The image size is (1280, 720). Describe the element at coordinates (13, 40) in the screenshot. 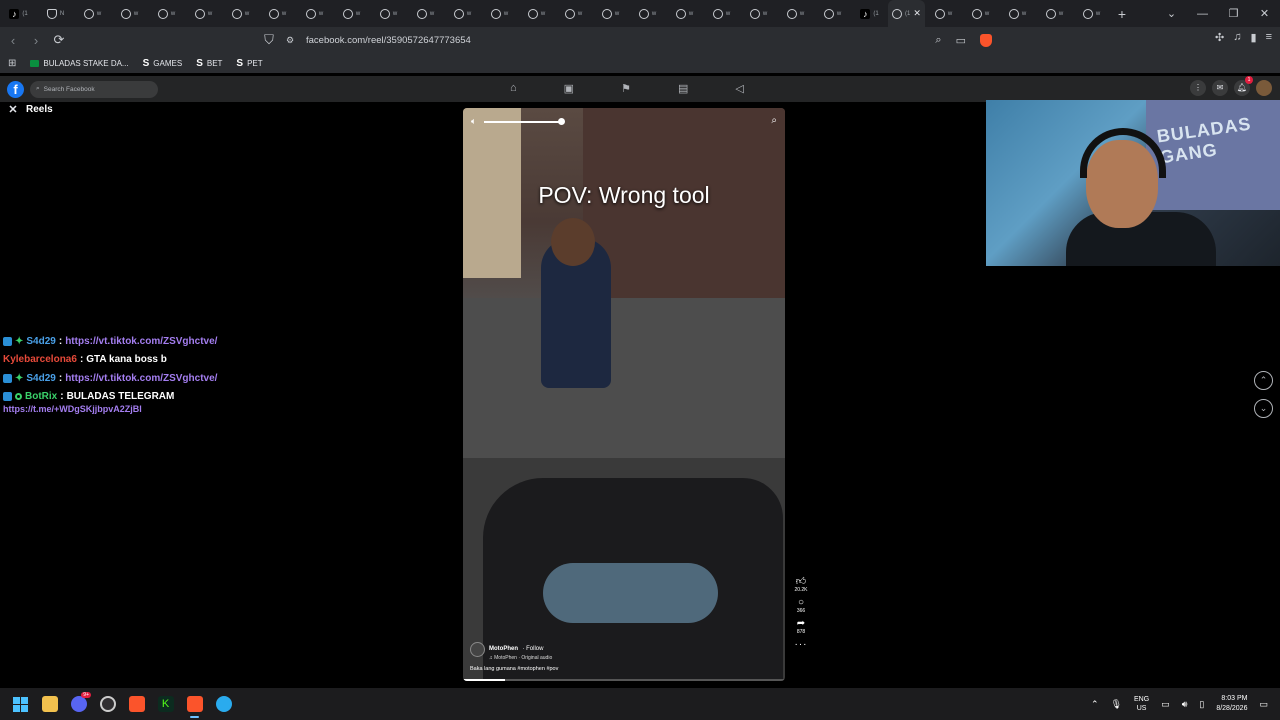

I see `back-icon: ‹` at that location.